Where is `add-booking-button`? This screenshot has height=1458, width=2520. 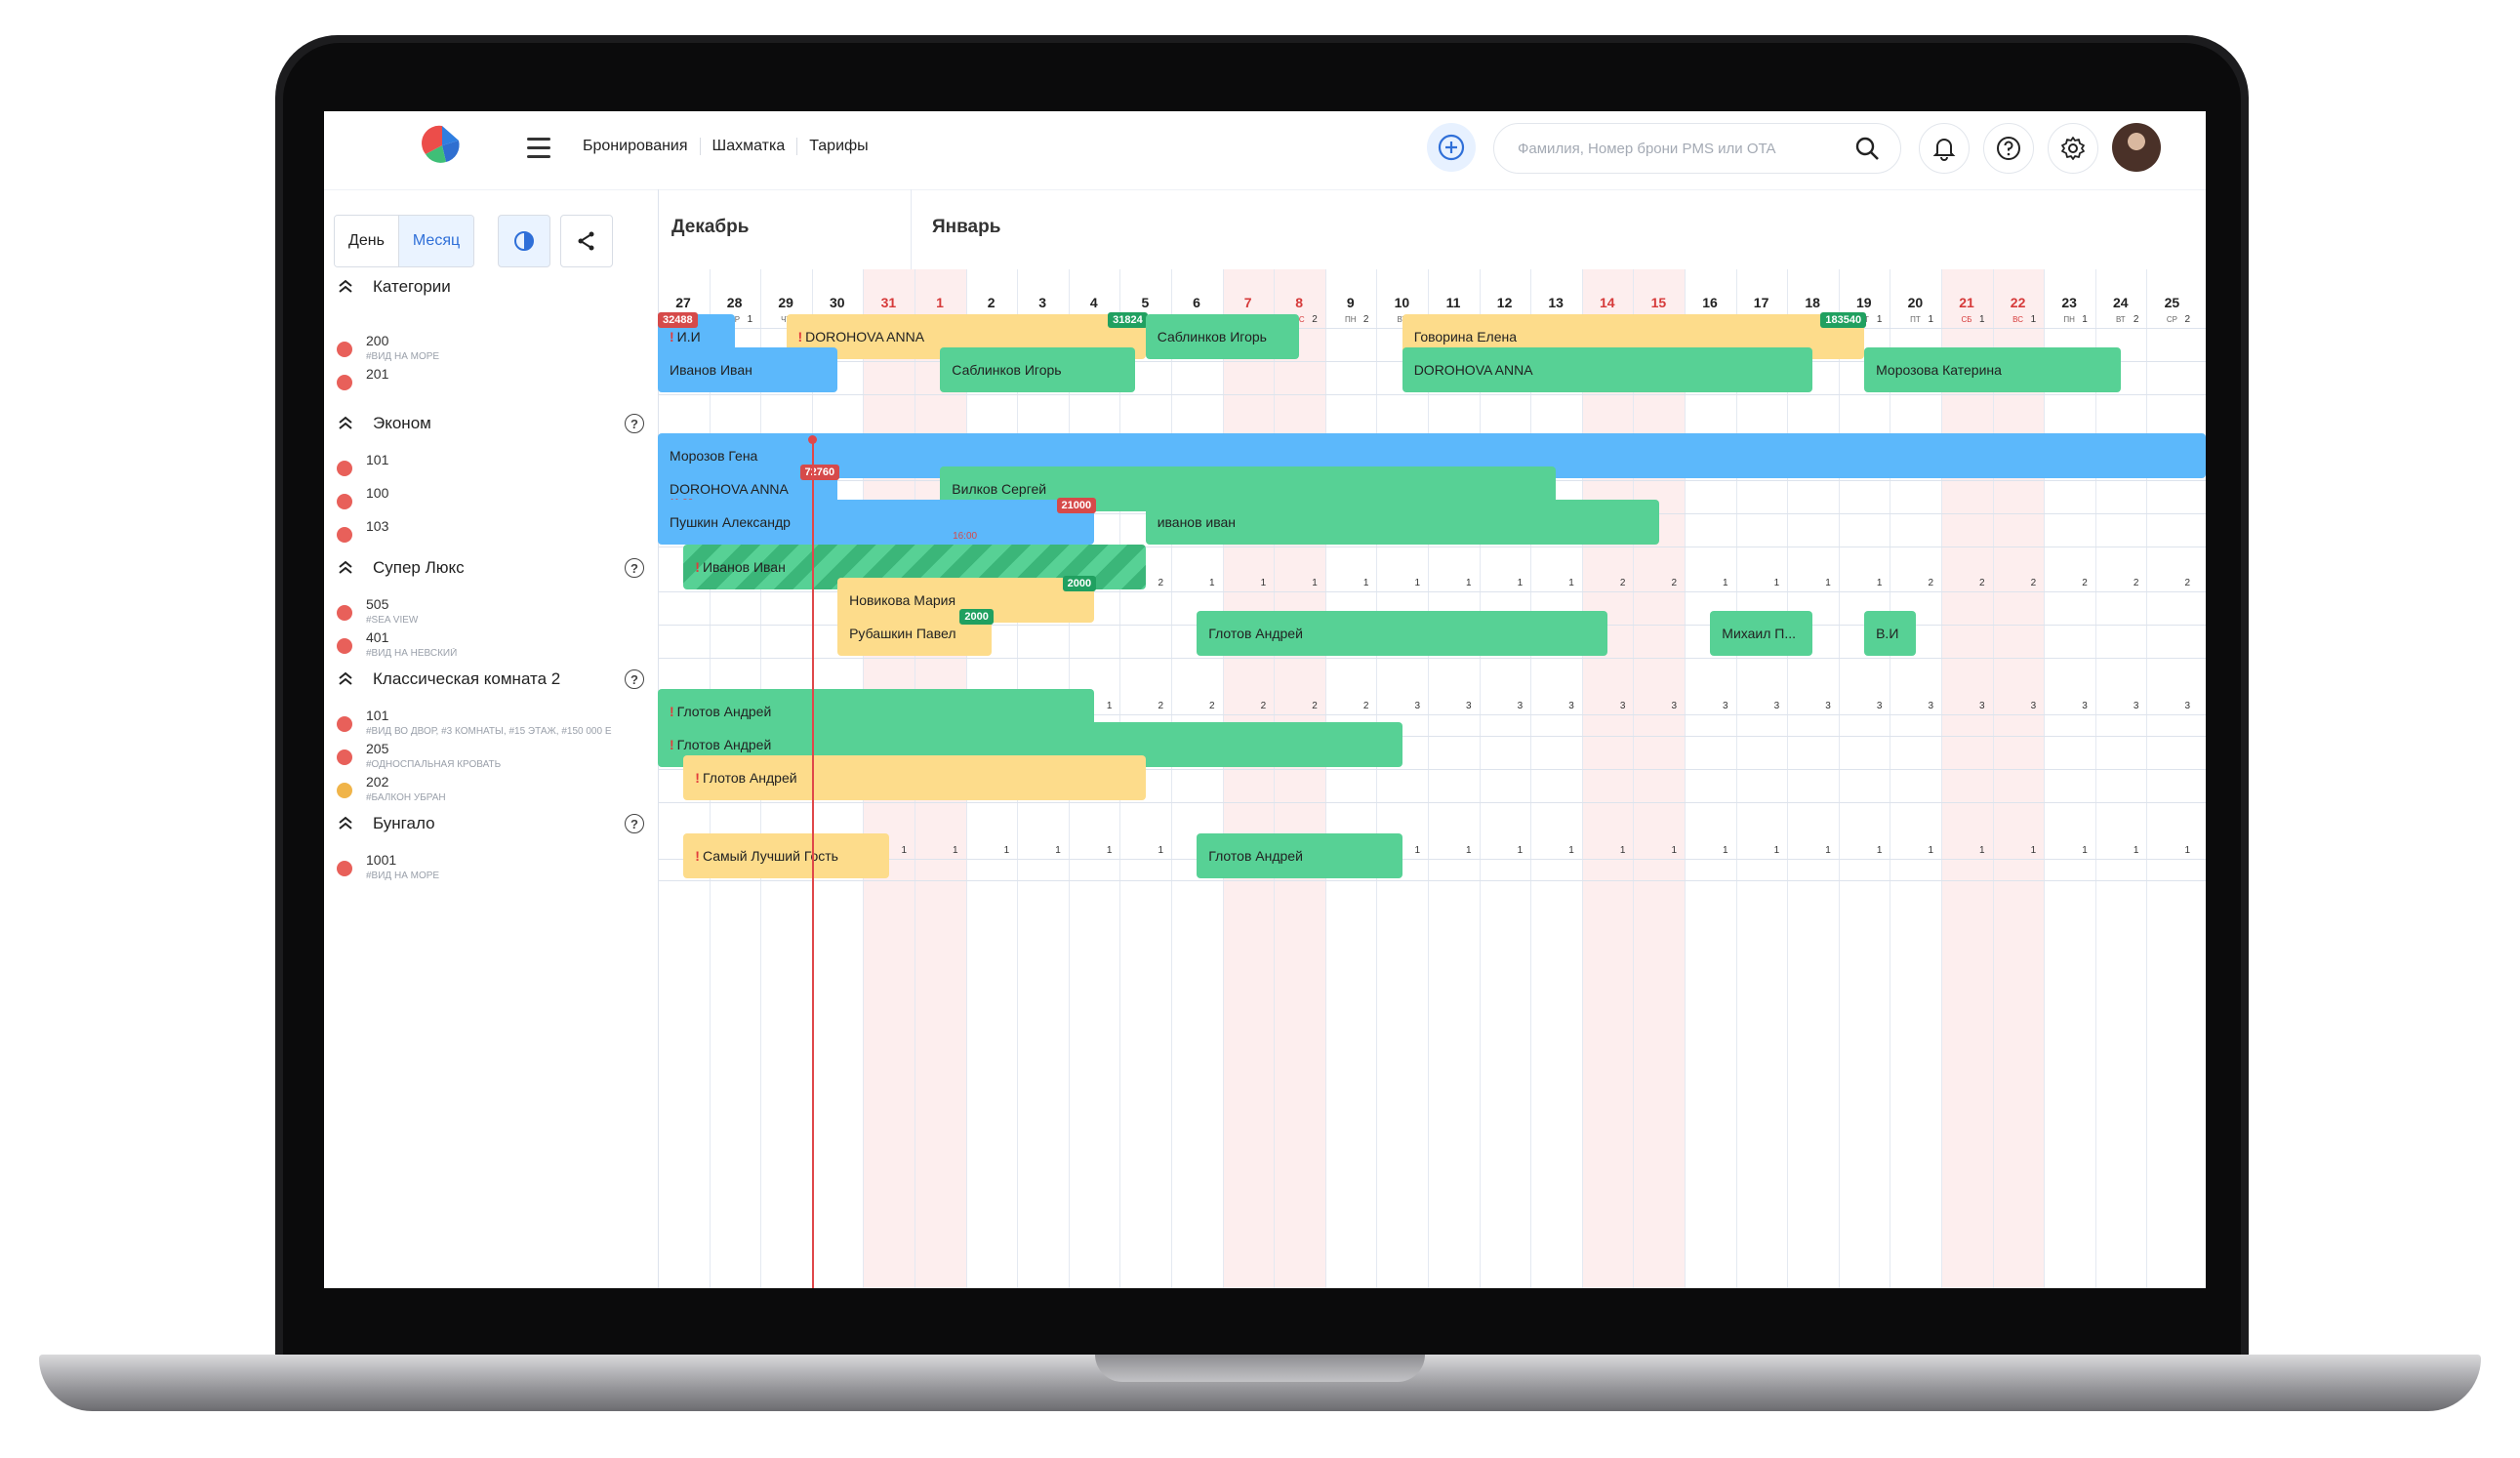
add-booking-button is located at coordinates (1451, 148).